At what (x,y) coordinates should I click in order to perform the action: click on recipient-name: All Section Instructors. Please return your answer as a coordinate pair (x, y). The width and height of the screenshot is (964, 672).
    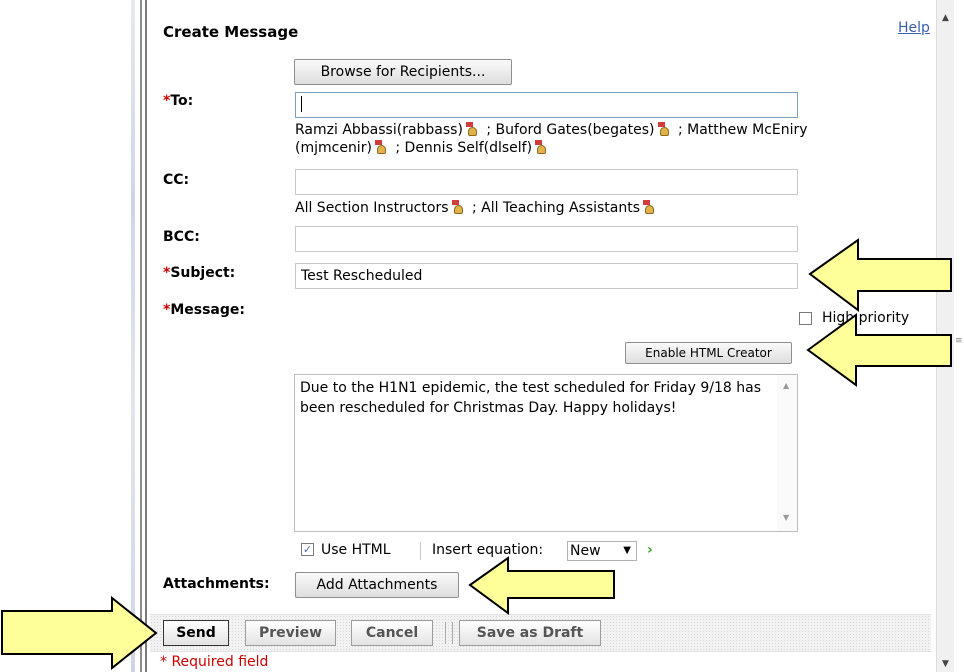
    Looking at the image, I should click on (372, 208).